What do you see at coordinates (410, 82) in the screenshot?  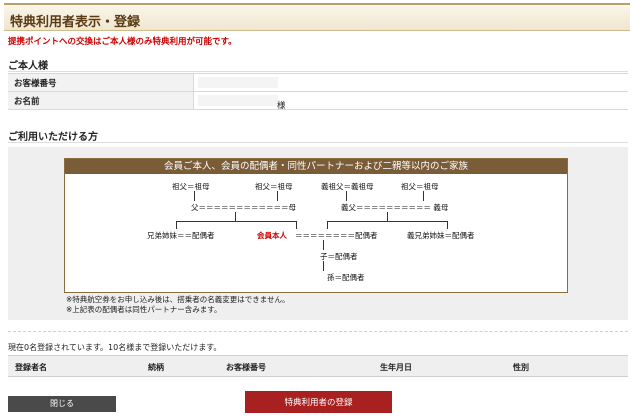 I see `customer-number-value` at bounding box center [410, 82].